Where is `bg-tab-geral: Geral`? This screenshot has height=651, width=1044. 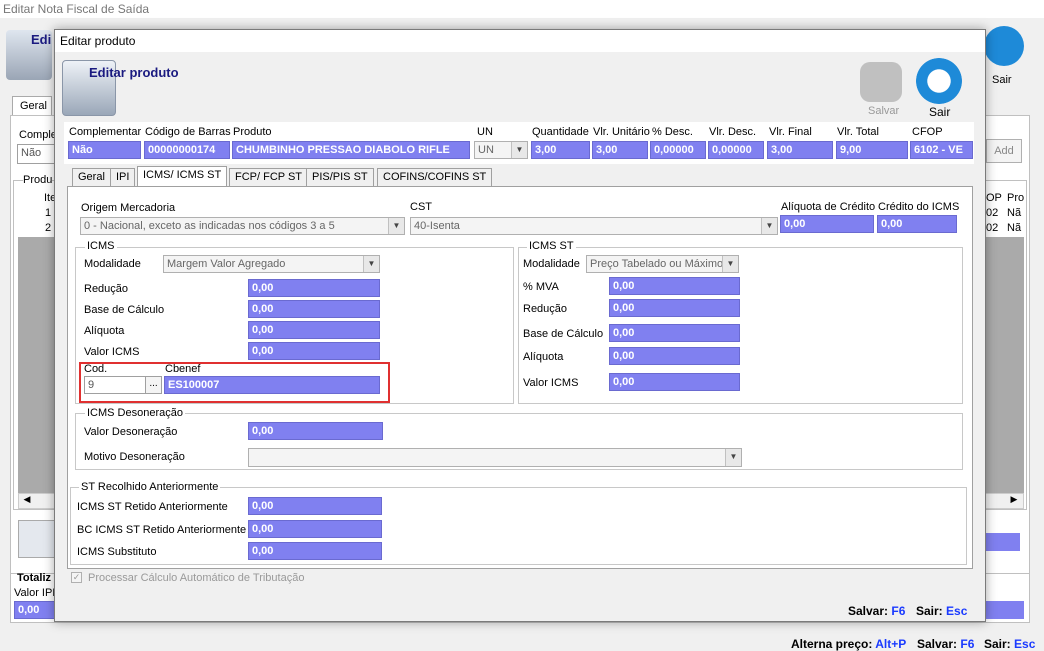
bg-tab-geral: Geral is located at coordinates (32, 106).